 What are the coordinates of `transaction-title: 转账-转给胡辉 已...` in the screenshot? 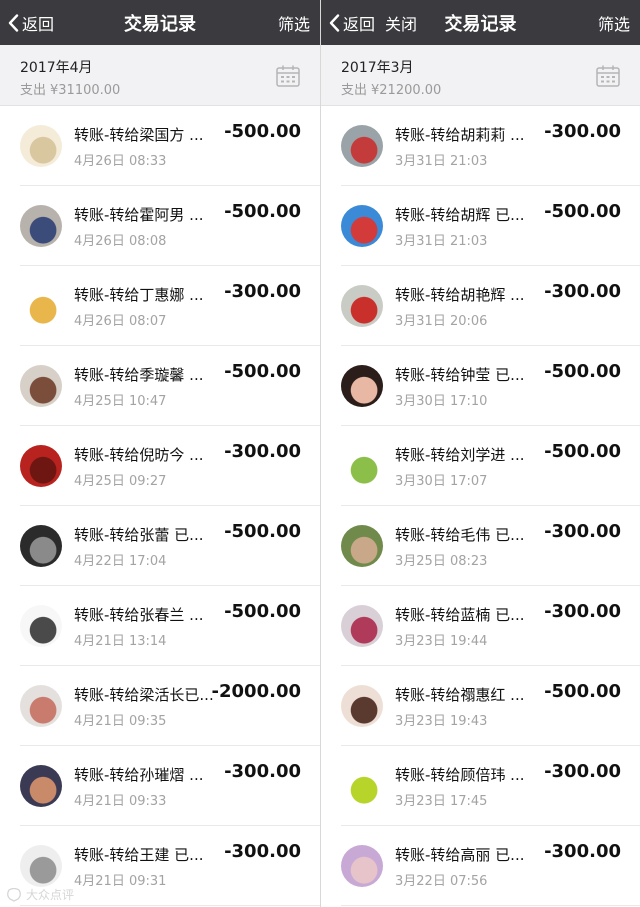 It's located at (460, 215).